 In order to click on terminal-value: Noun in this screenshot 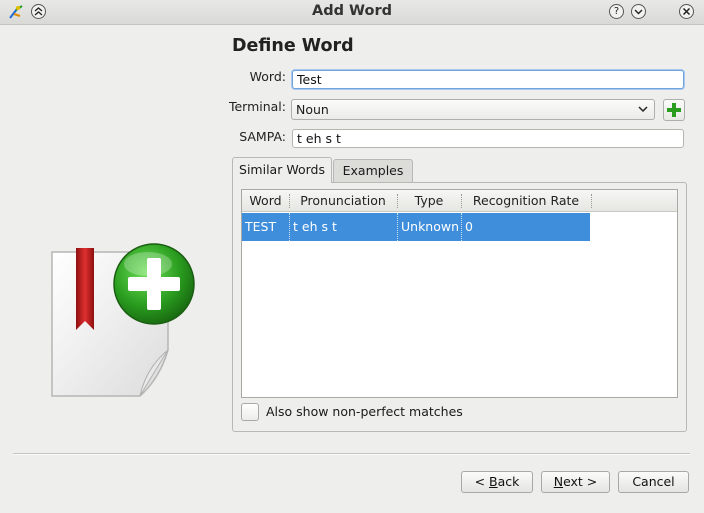, I will do `click(312, 109)`.